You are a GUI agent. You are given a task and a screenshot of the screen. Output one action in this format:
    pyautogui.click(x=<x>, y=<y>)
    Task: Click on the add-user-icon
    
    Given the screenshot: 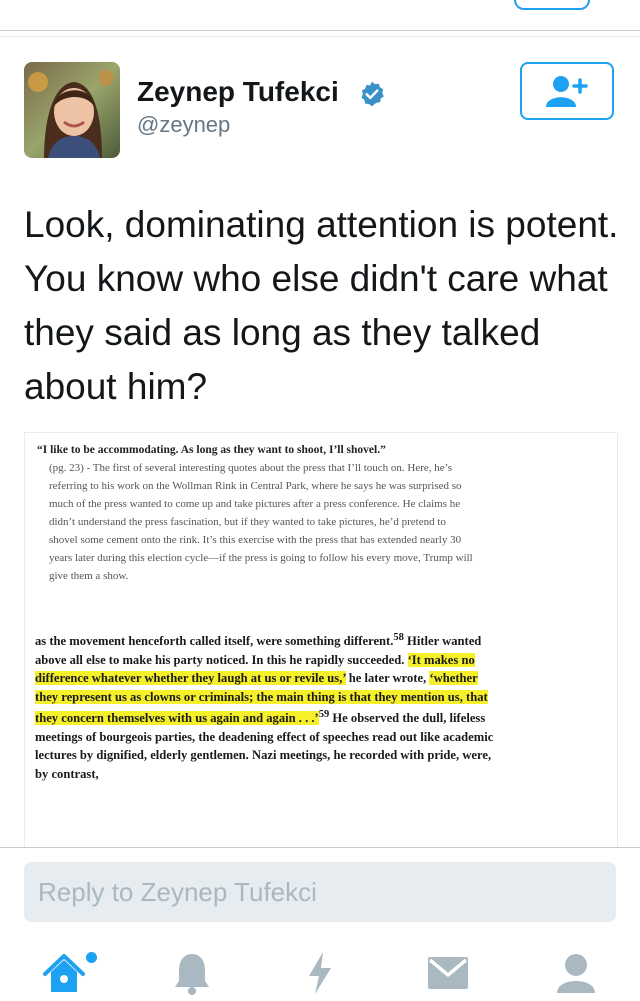 What is the action you would take?
    pyautogui.click(x=567, y=91)
    